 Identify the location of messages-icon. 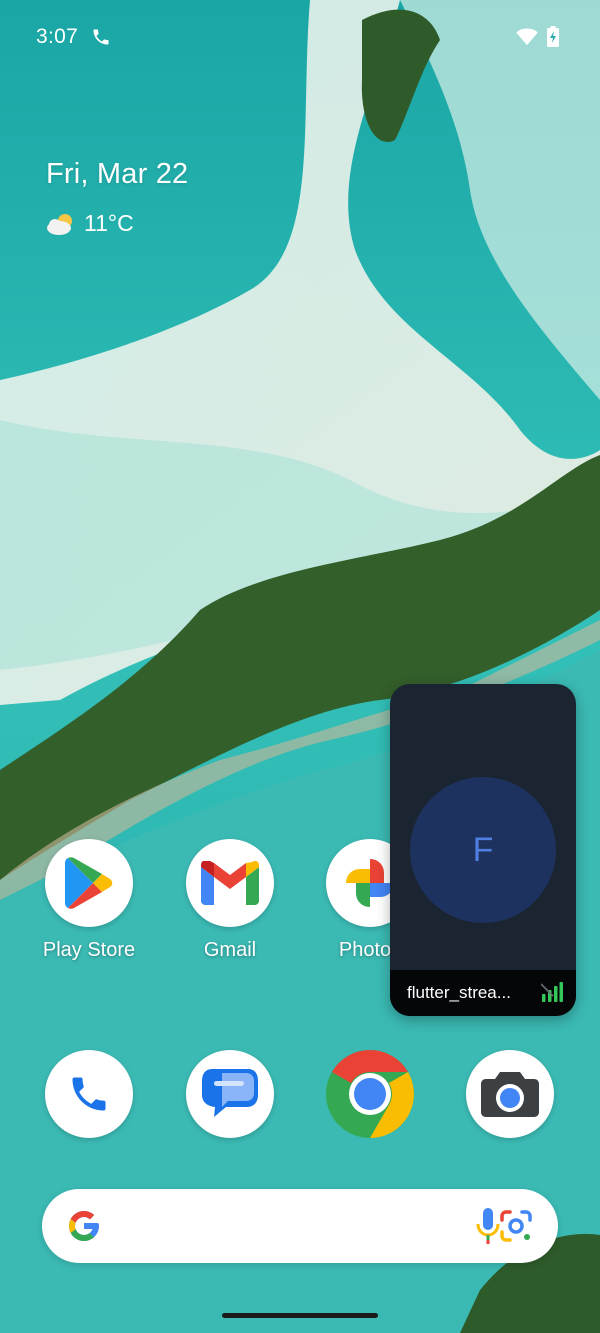
(230, 1093).